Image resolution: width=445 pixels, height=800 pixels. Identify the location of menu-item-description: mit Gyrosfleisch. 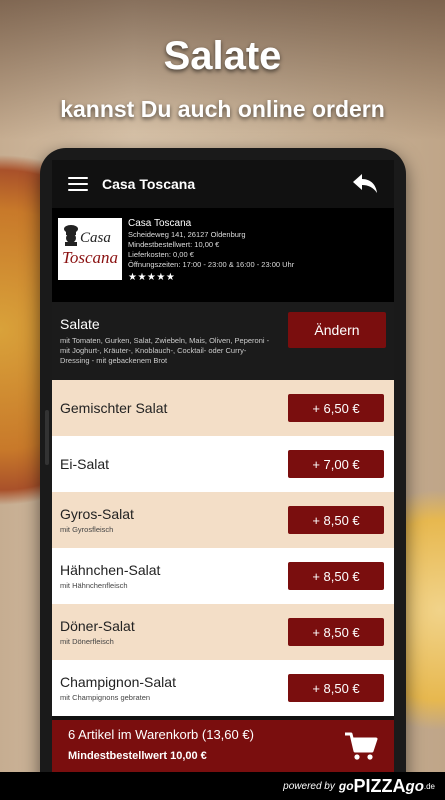
(87, 529).